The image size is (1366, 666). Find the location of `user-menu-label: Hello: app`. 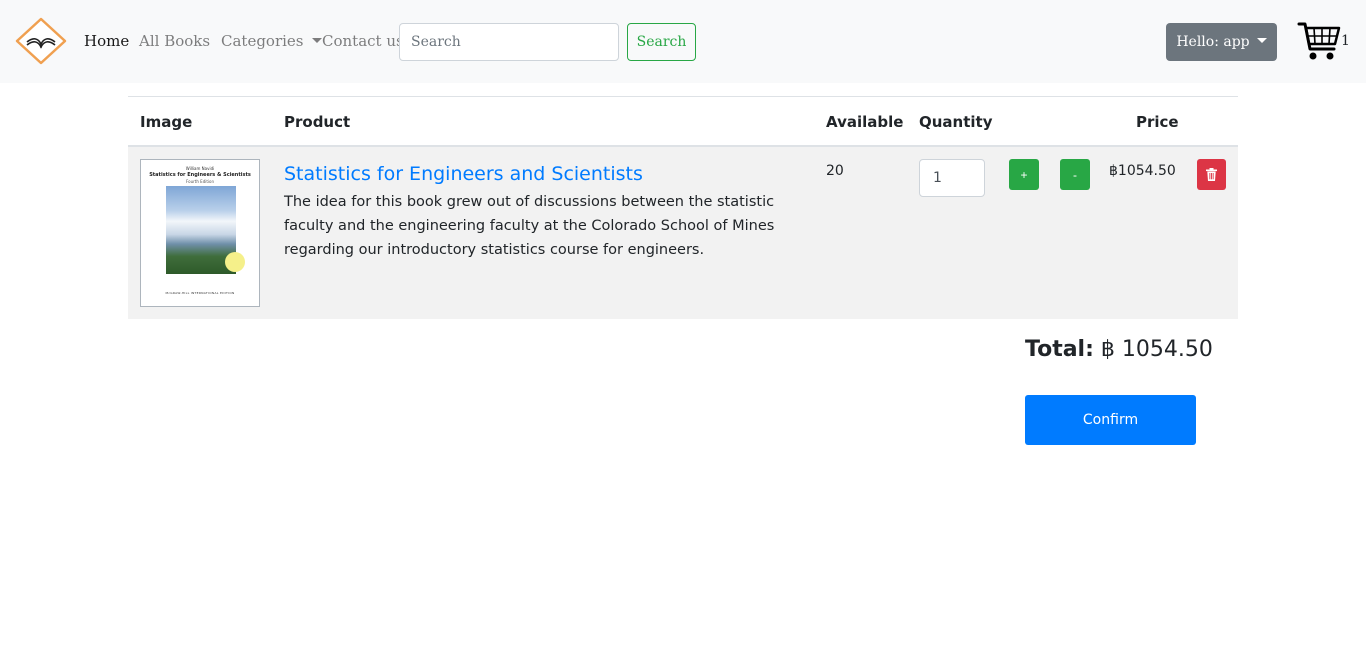

user-menu-label: Hello: app is located at coordinates (1213, 42).